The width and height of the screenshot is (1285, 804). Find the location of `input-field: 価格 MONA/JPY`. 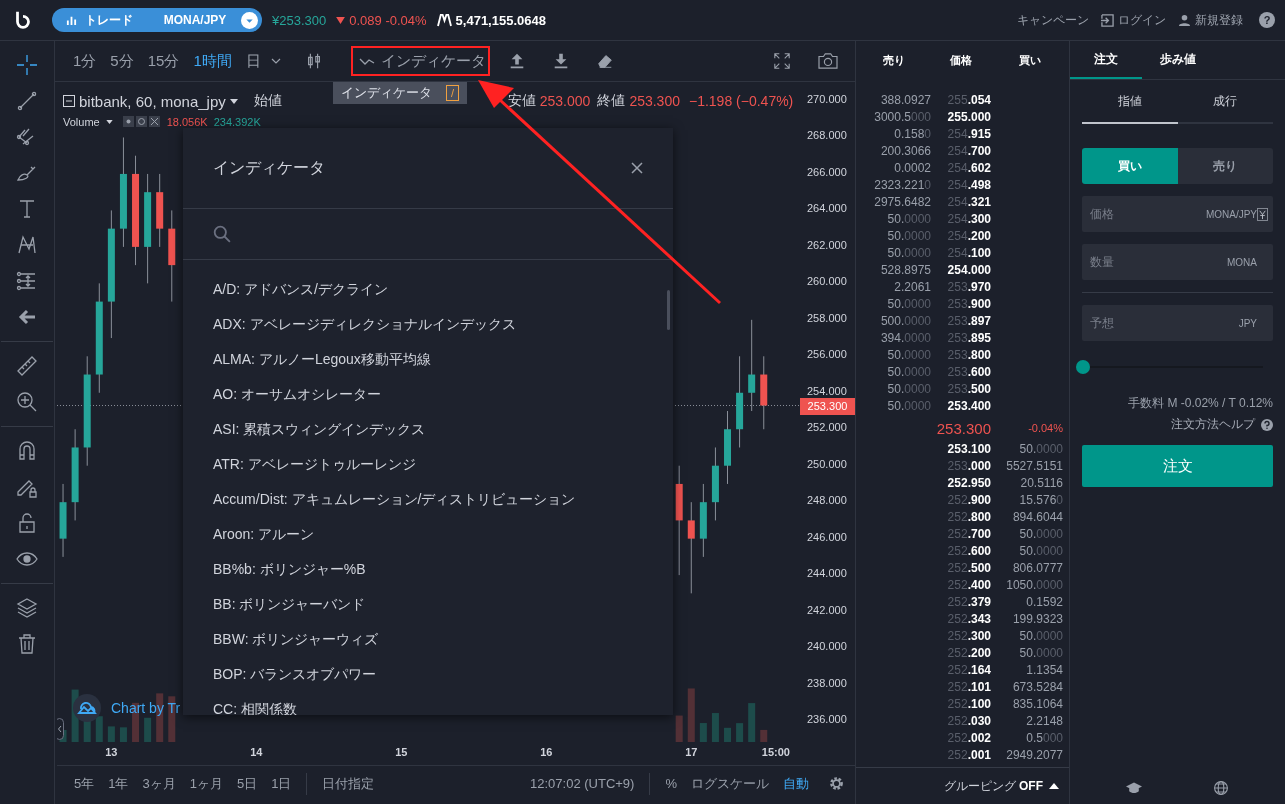

input-field: 価格 MONA/JPY is located at coordinates (1177, 214).